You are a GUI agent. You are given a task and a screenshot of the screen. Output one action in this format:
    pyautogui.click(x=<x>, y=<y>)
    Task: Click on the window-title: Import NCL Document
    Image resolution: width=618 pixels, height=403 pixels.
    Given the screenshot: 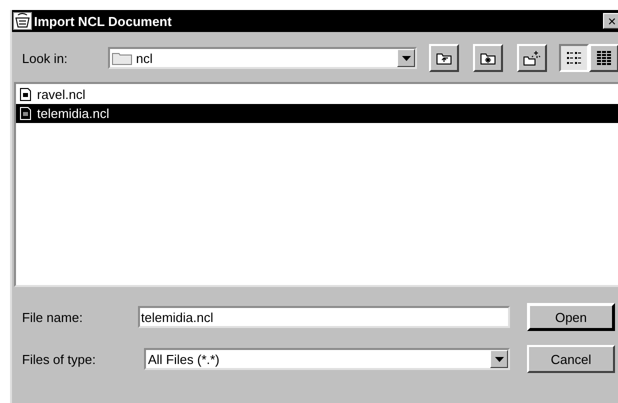 What is the action you would take?
    pyautogui.click(x=103, y=21)
    